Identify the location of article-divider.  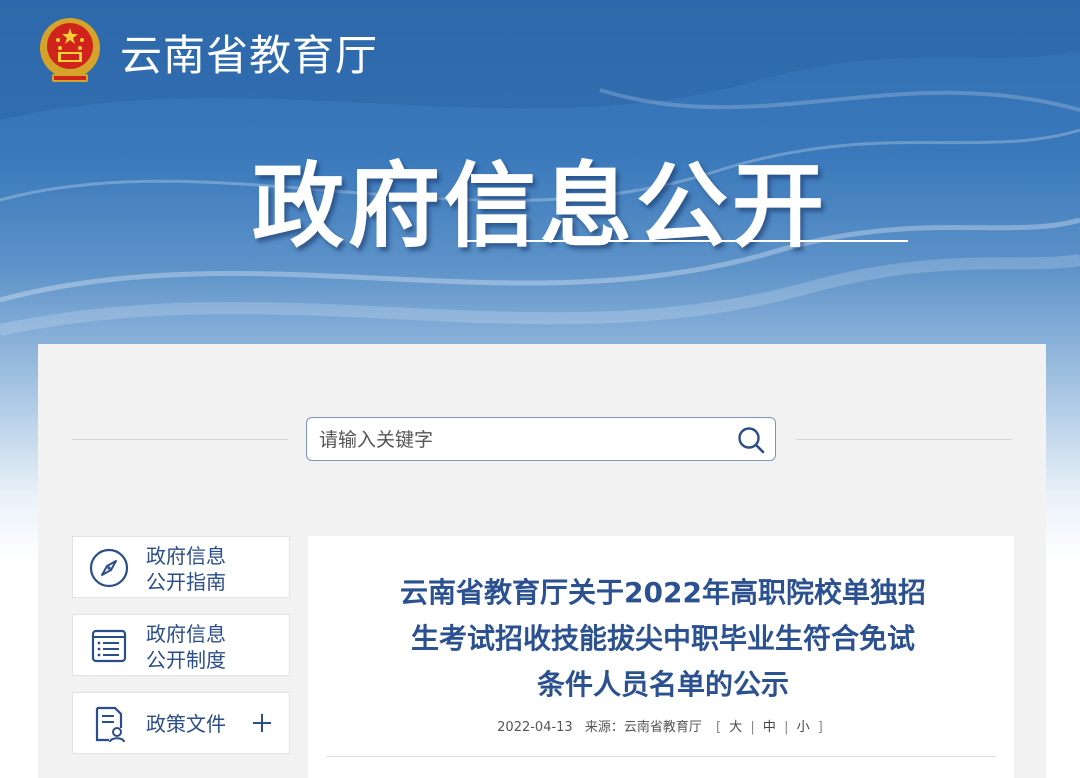
(661, 756).